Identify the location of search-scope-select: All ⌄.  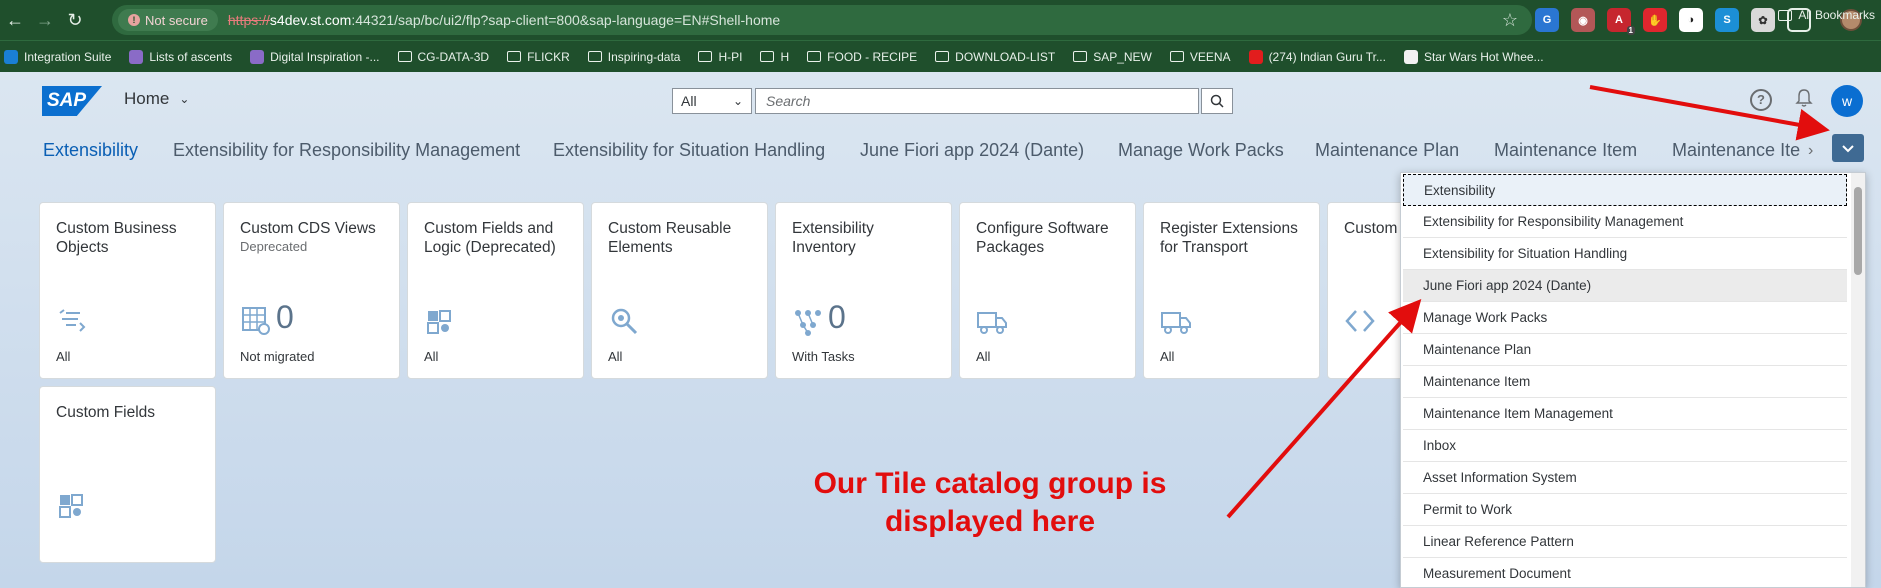
(712, 101).